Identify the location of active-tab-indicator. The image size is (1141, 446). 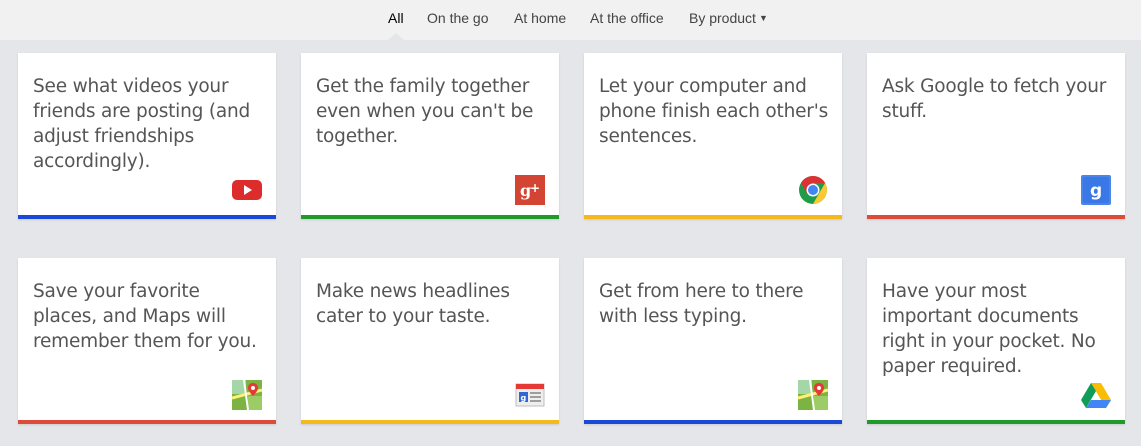
(396, 36).